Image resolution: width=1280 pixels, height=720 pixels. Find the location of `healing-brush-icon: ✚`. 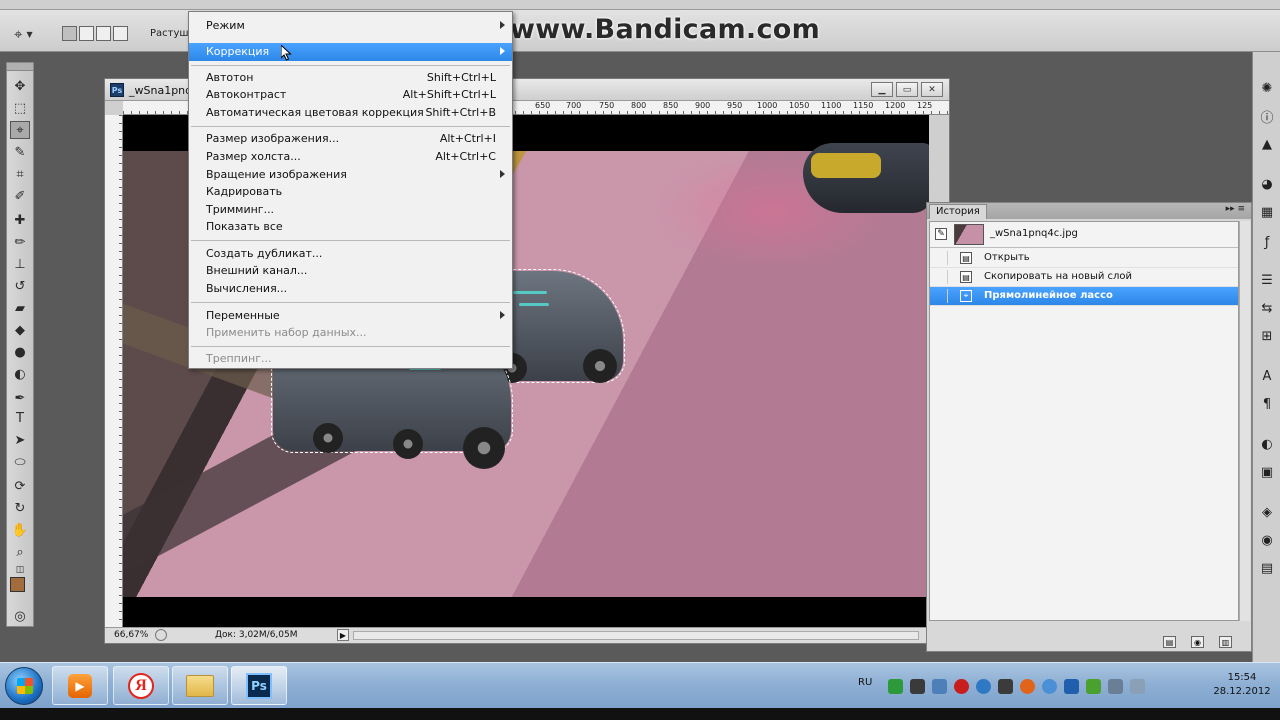

healing-brush-icon: ✚ is located at coordinates (20, 220).